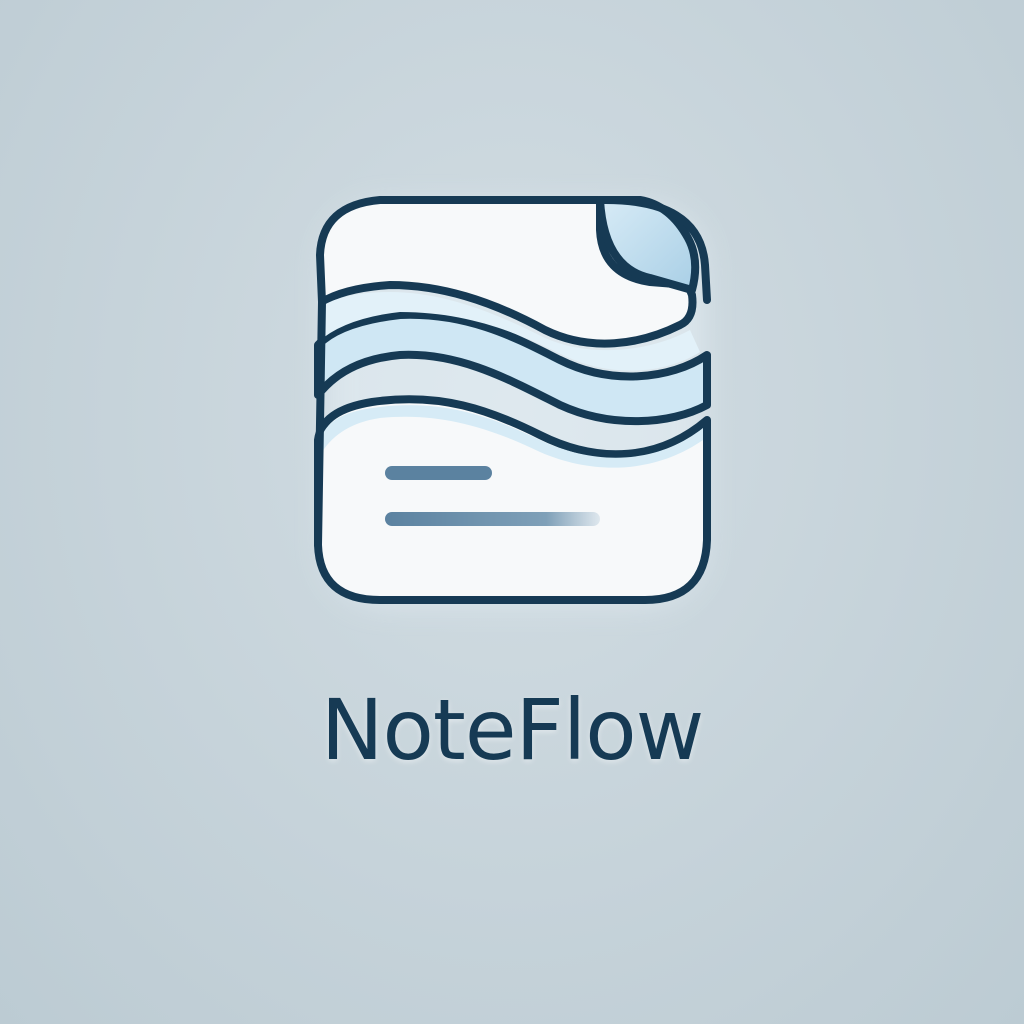 The width and height of the screenshot is (1024, 1024). I want to click on left-edge, so click(320, 423).